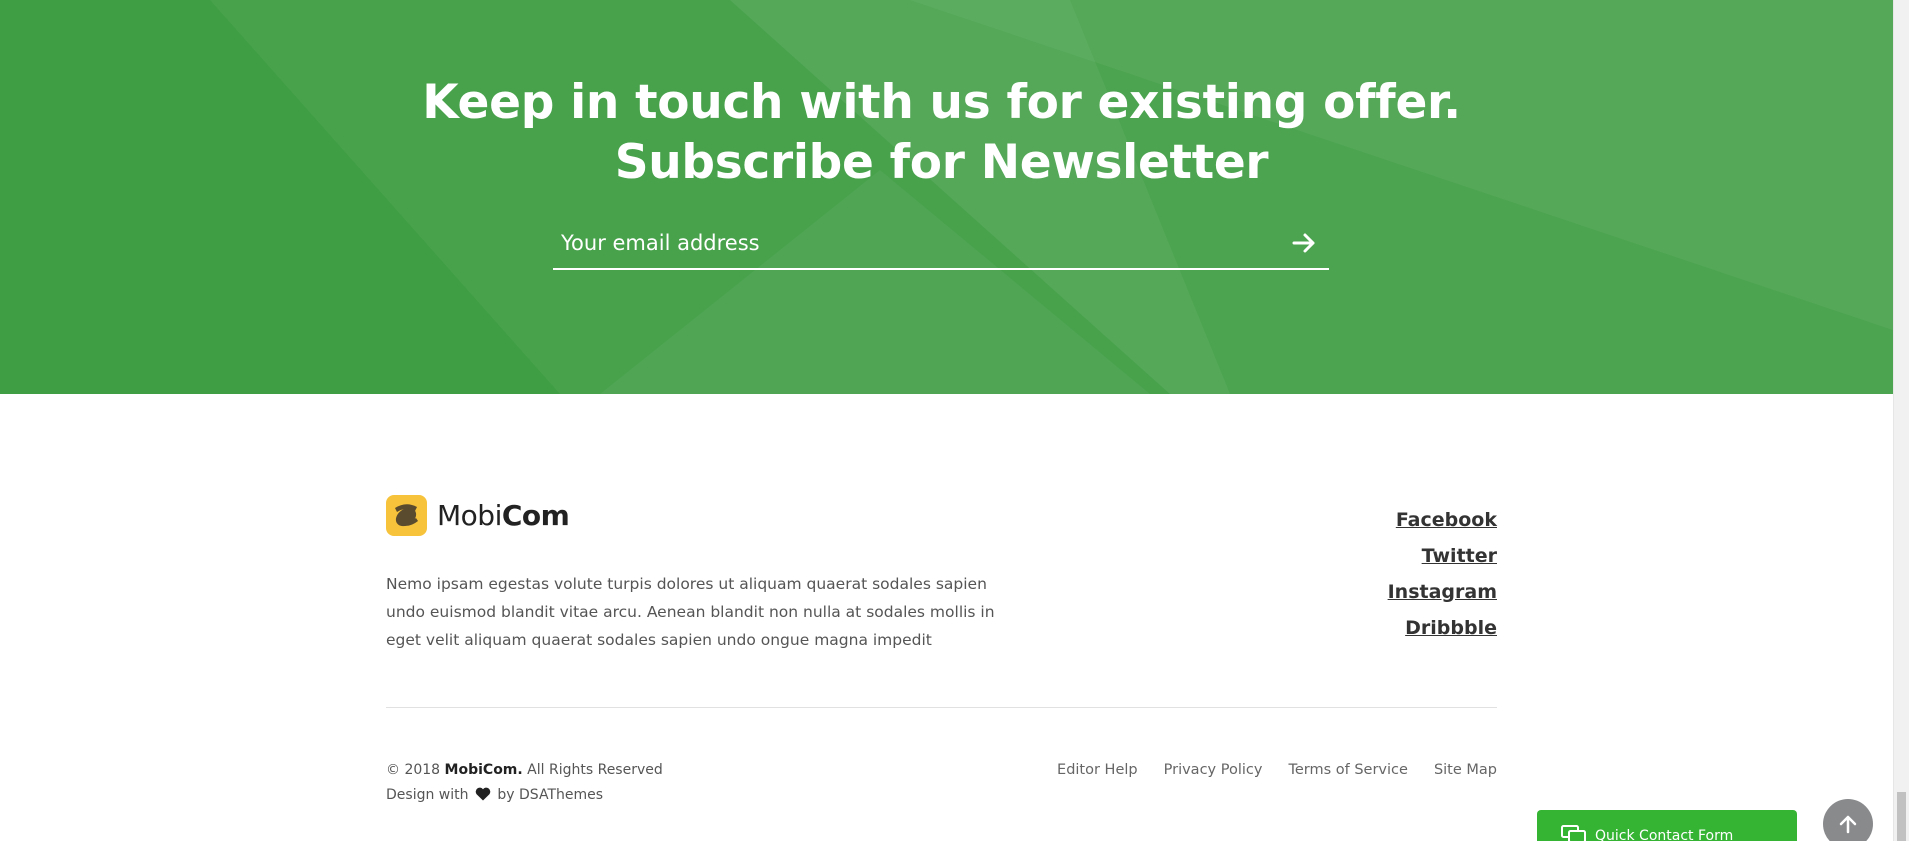  I want to click on page-scrollbar, so click(1901, 420).